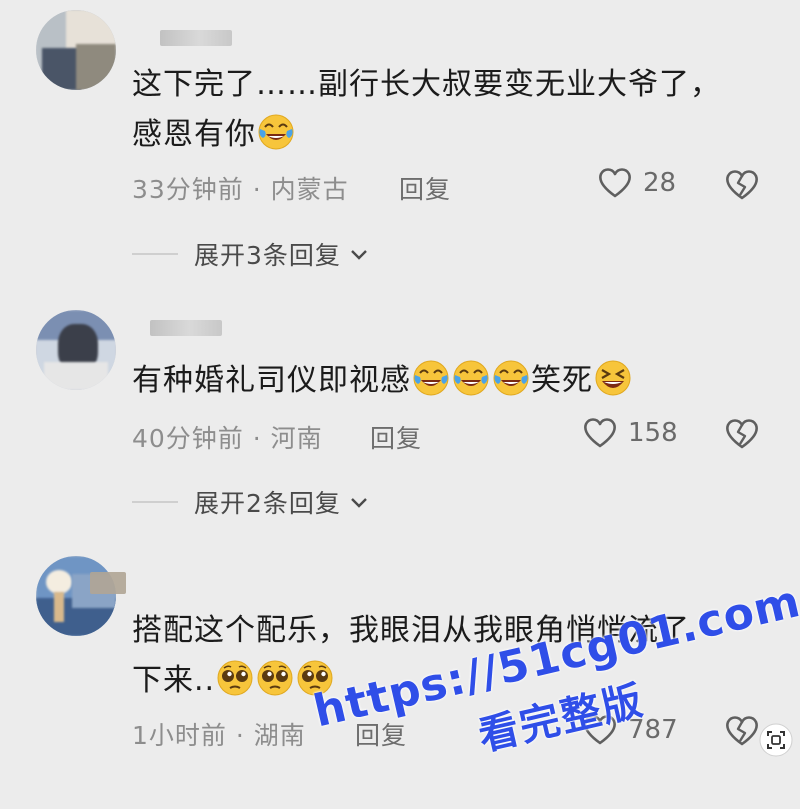 The width and height of the screenshot is (800, 809). I want to click on comment-location: 湖南, so click(279, 735).